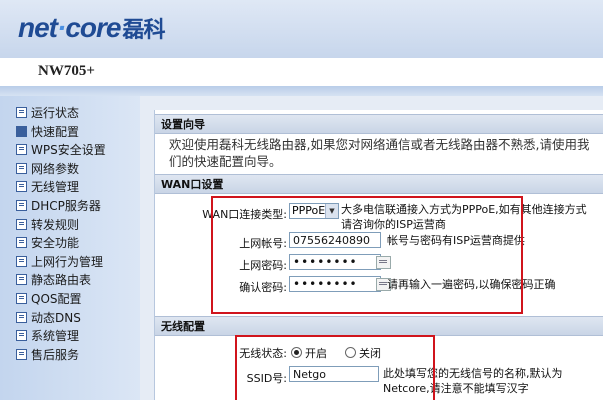  Describe the element at coordinates (379, 326) in the screenshot. I see `wireless-section-title: 无线配置` at that location.